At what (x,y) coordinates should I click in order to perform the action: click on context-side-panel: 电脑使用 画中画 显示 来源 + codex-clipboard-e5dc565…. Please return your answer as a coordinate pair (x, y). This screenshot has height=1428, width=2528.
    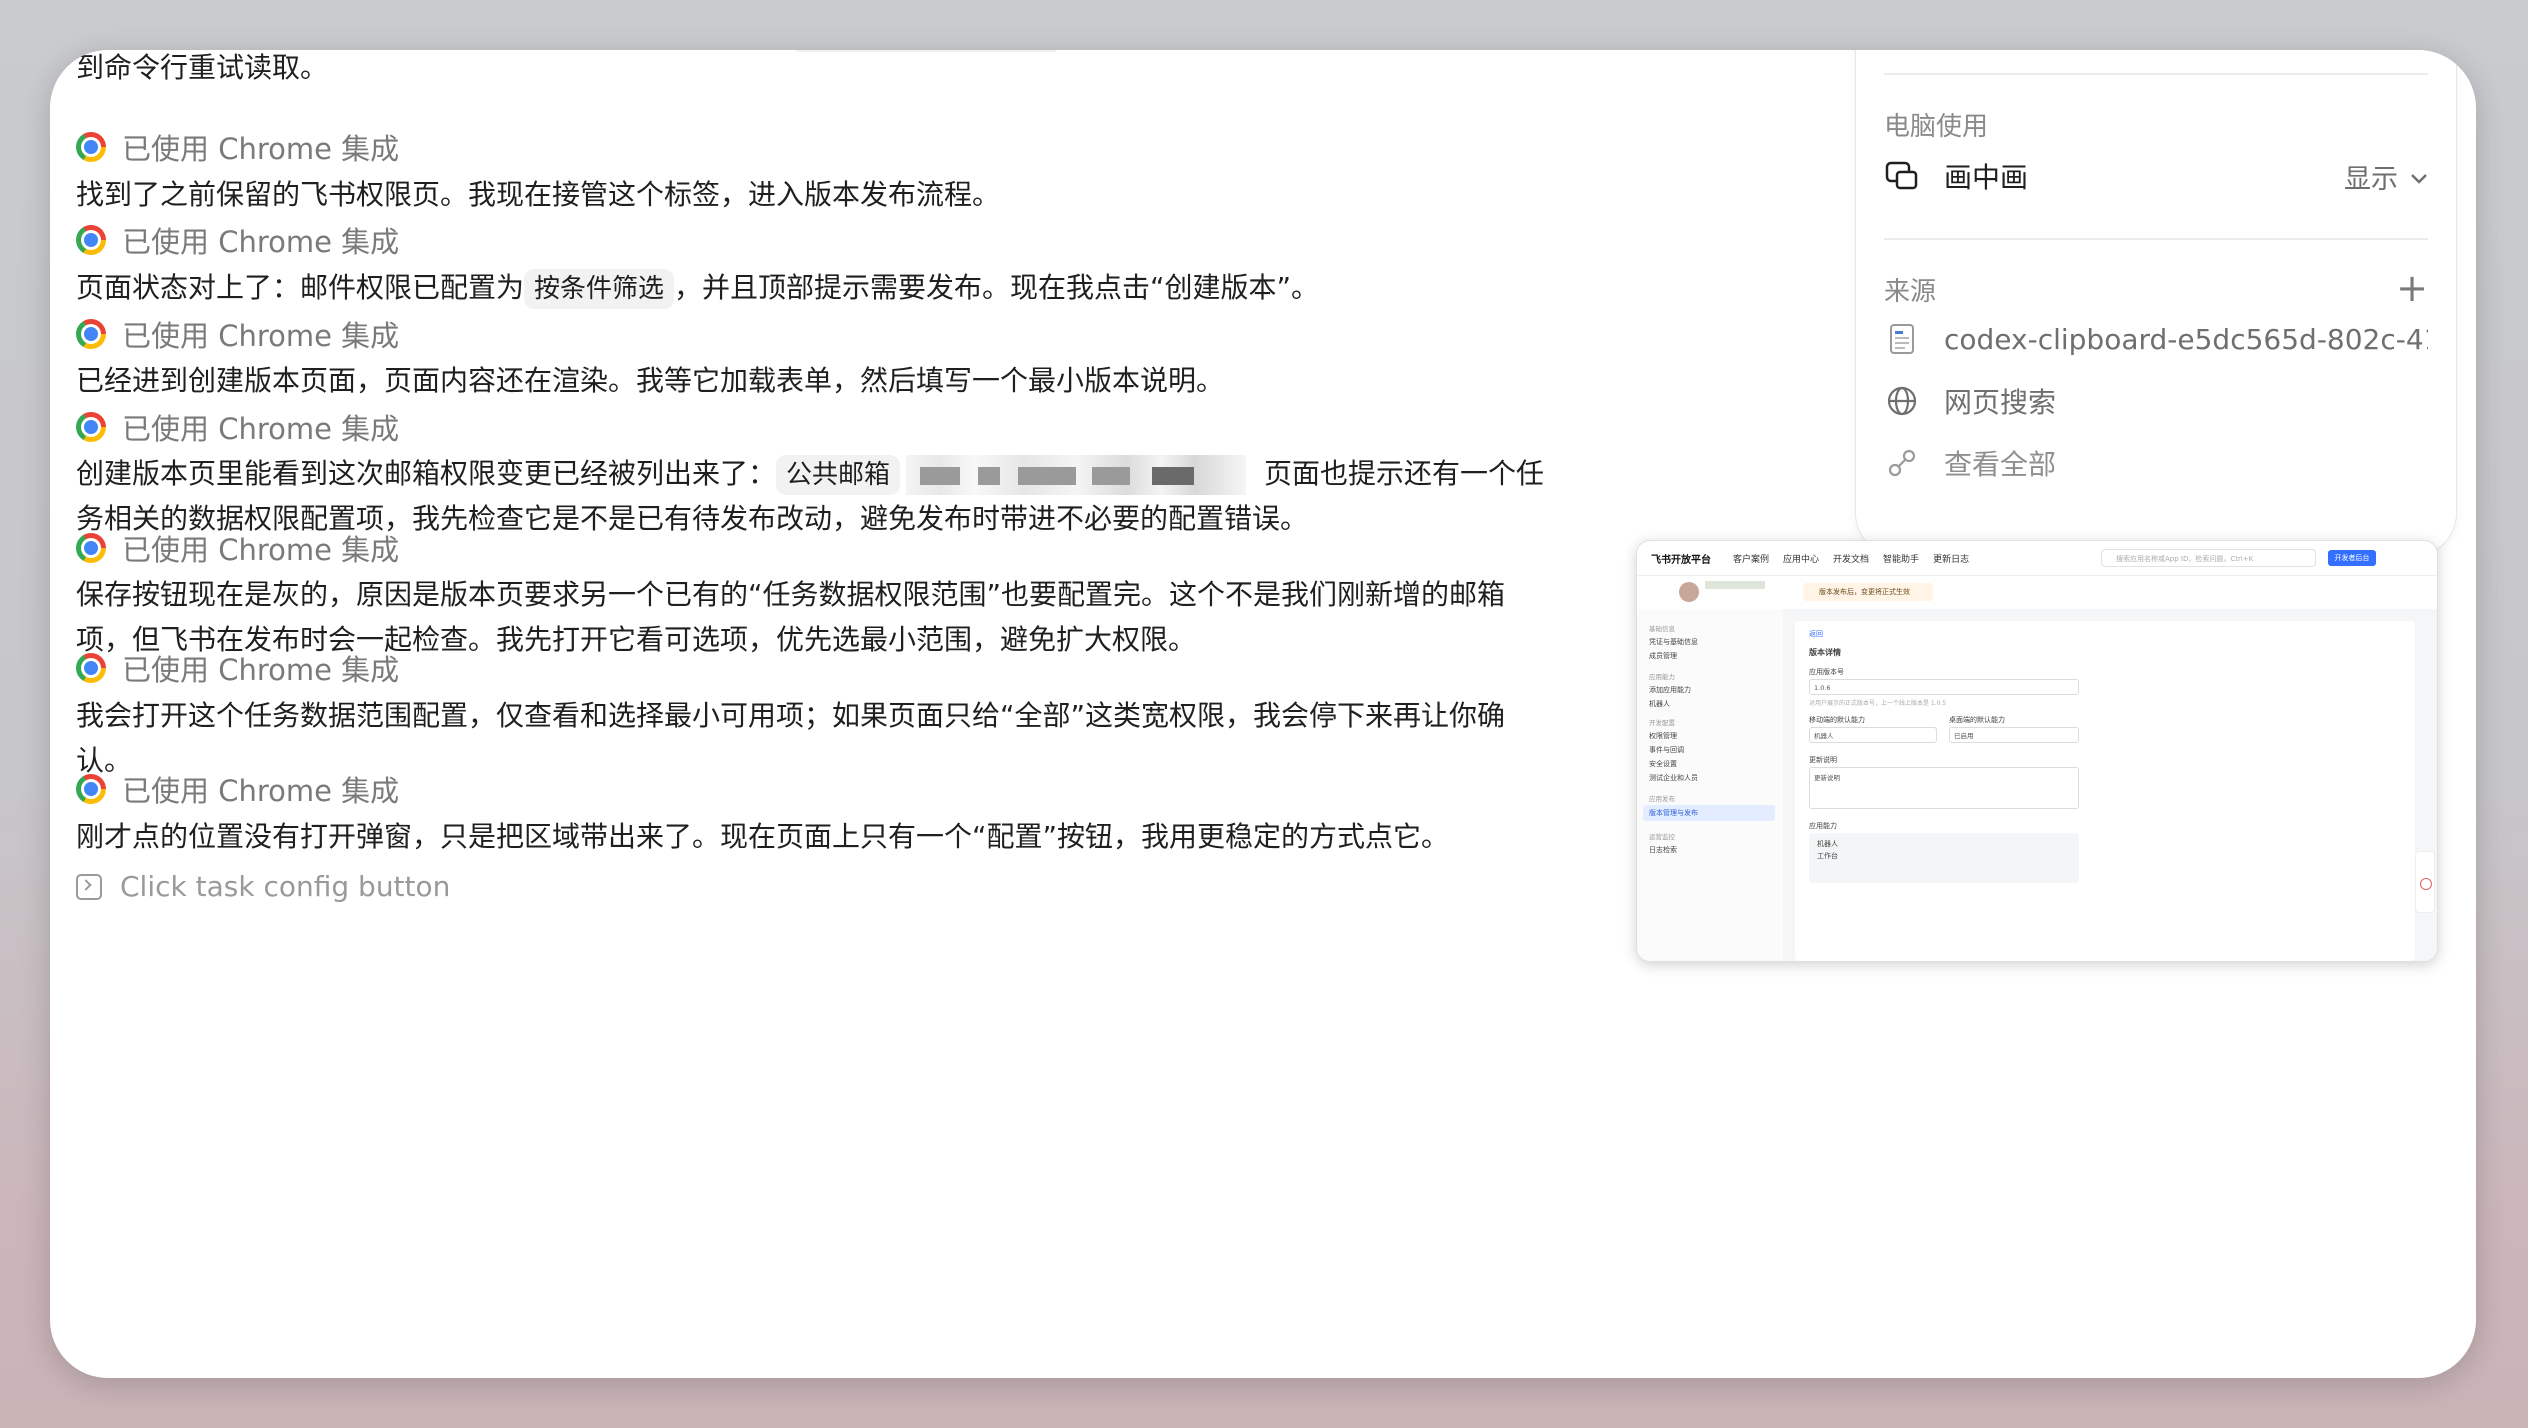
    Looking at the image, I should click on (2156, 303).